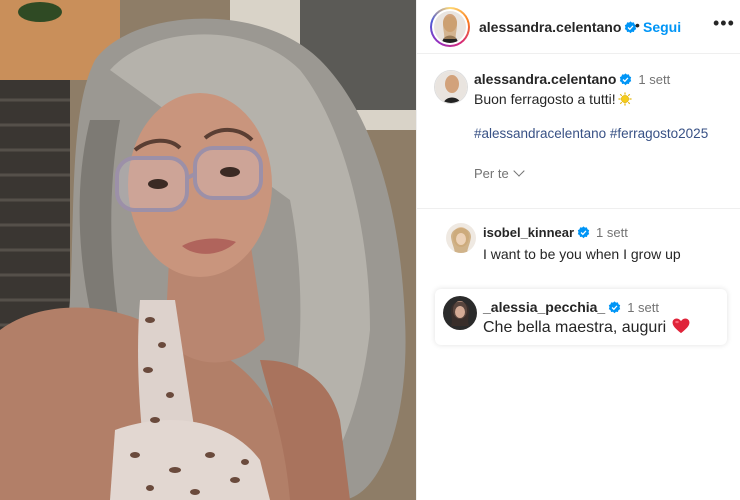 Image resolution: width=740 pixels, height=500 pixels. I want to click on caption-username: alessandra.celentano 1 sett, so click(572, 79).